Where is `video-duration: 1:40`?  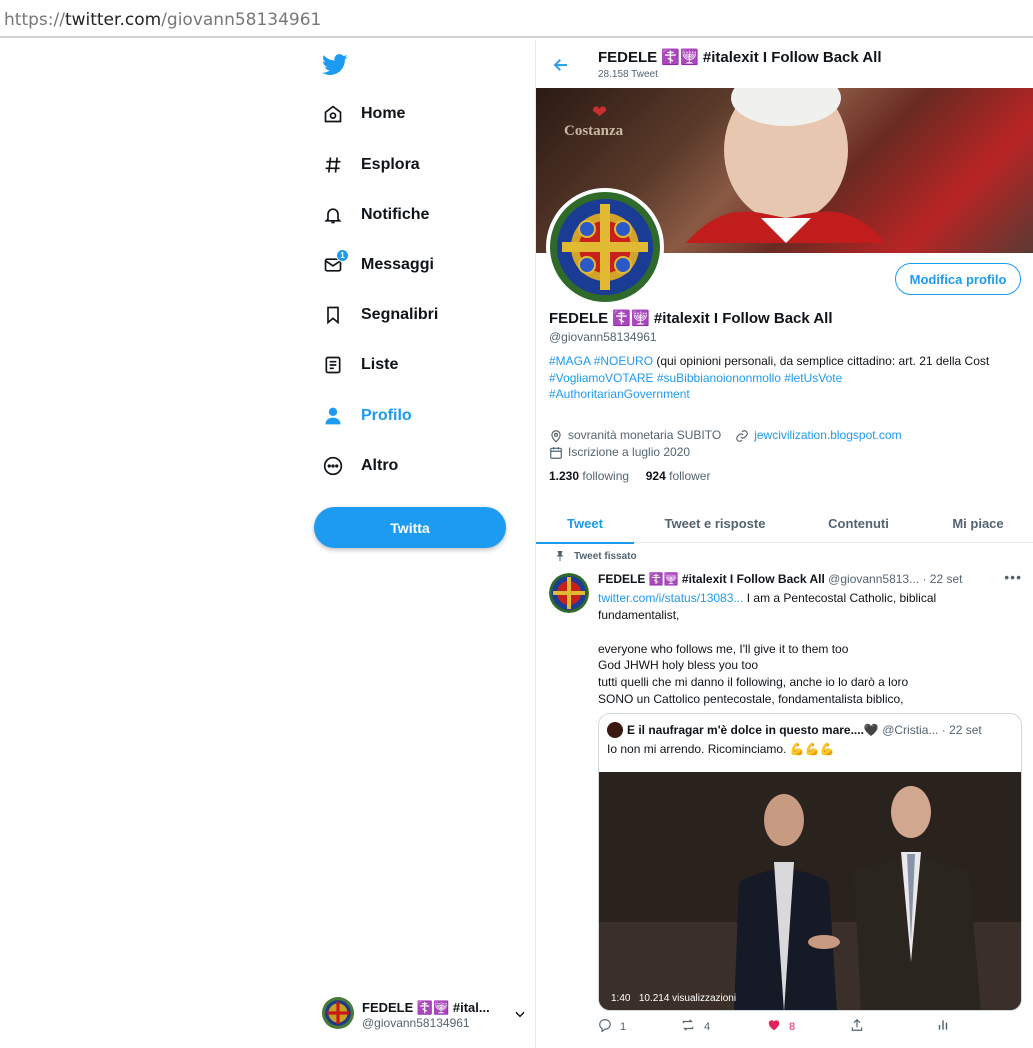 video-duration: 1:40 is located at coordinates (621, 998).